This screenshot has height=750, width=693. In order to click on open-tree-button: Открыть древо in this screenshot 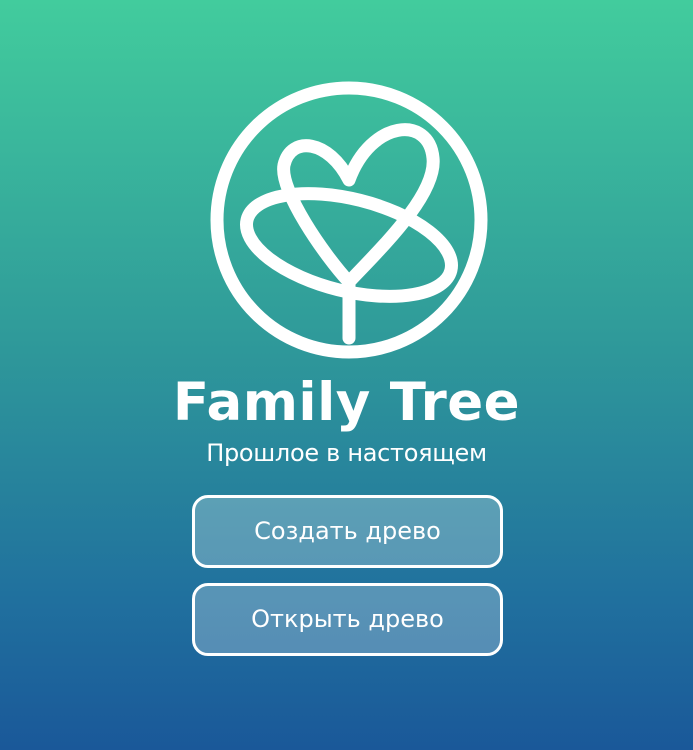, I will do `click(347, 619)`.